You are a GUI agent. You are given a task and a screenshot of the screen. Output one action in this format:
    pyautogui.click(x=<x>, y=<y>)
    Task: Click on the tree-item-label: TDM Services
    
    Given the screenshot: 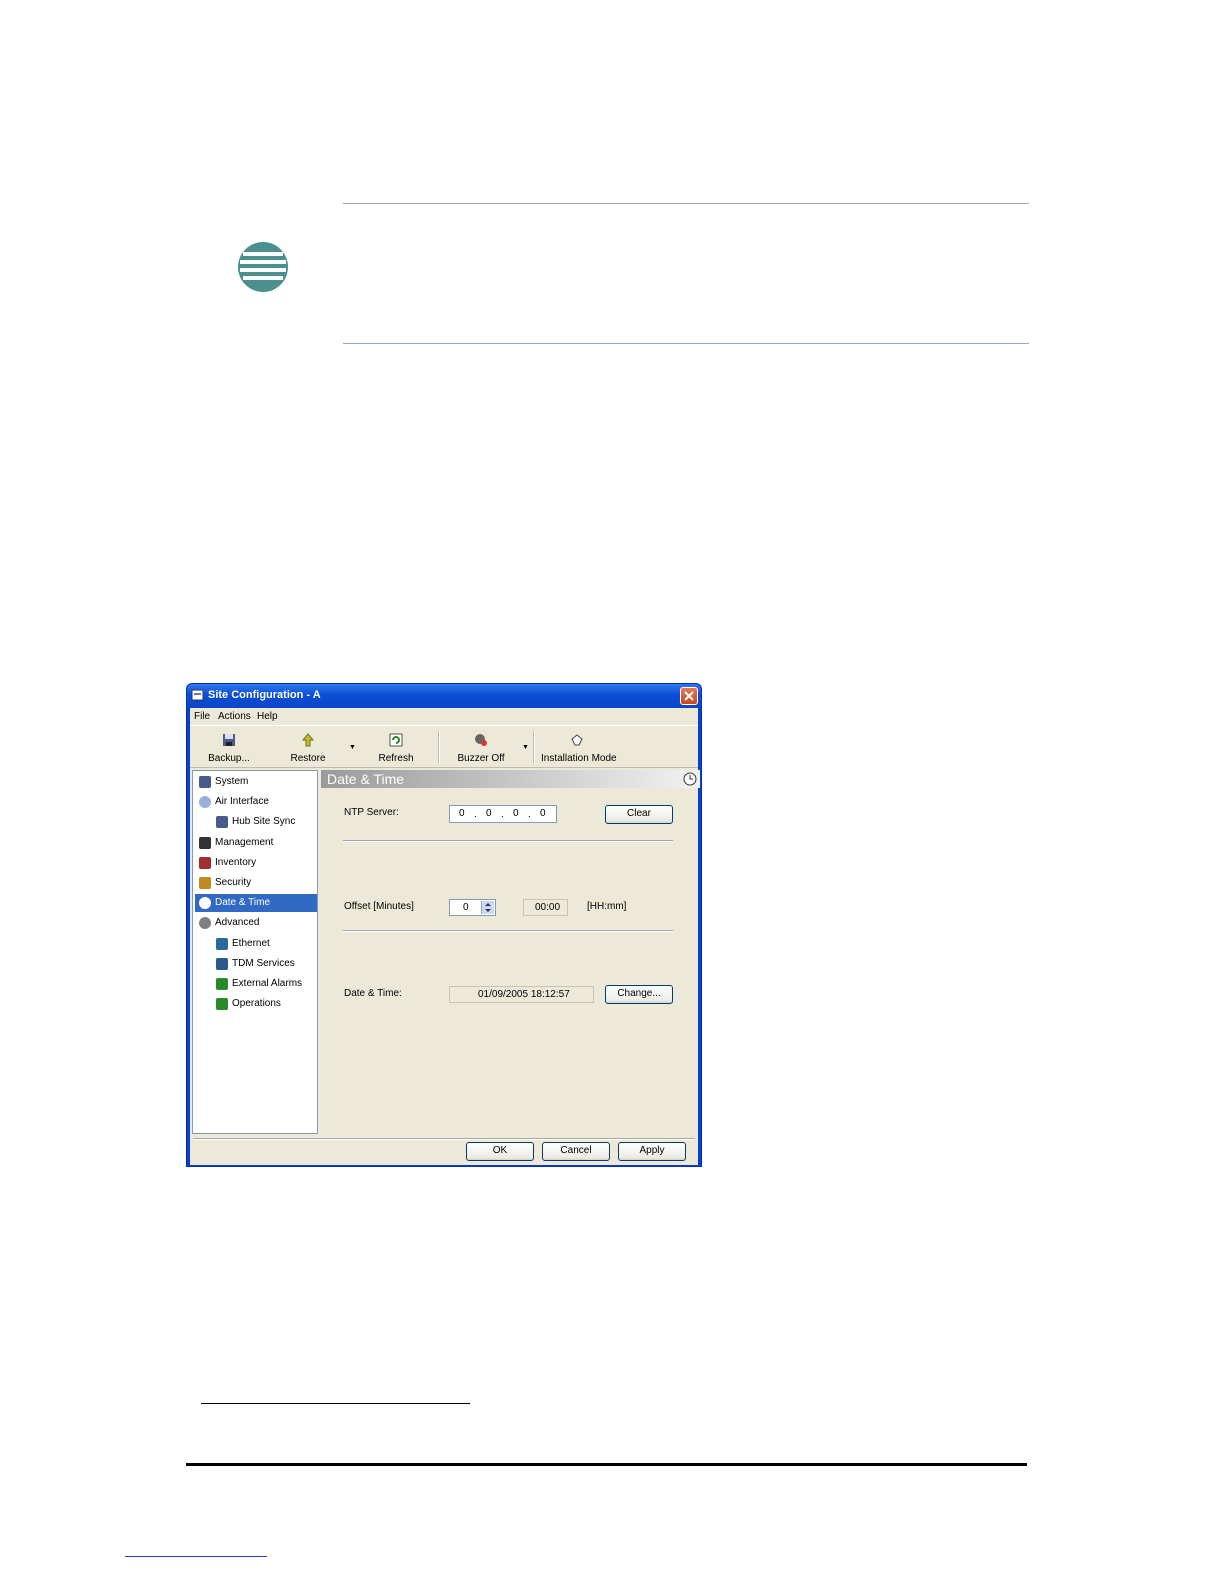 What is the action you would take?
    pyautogui.click(x=263, y=963)
    